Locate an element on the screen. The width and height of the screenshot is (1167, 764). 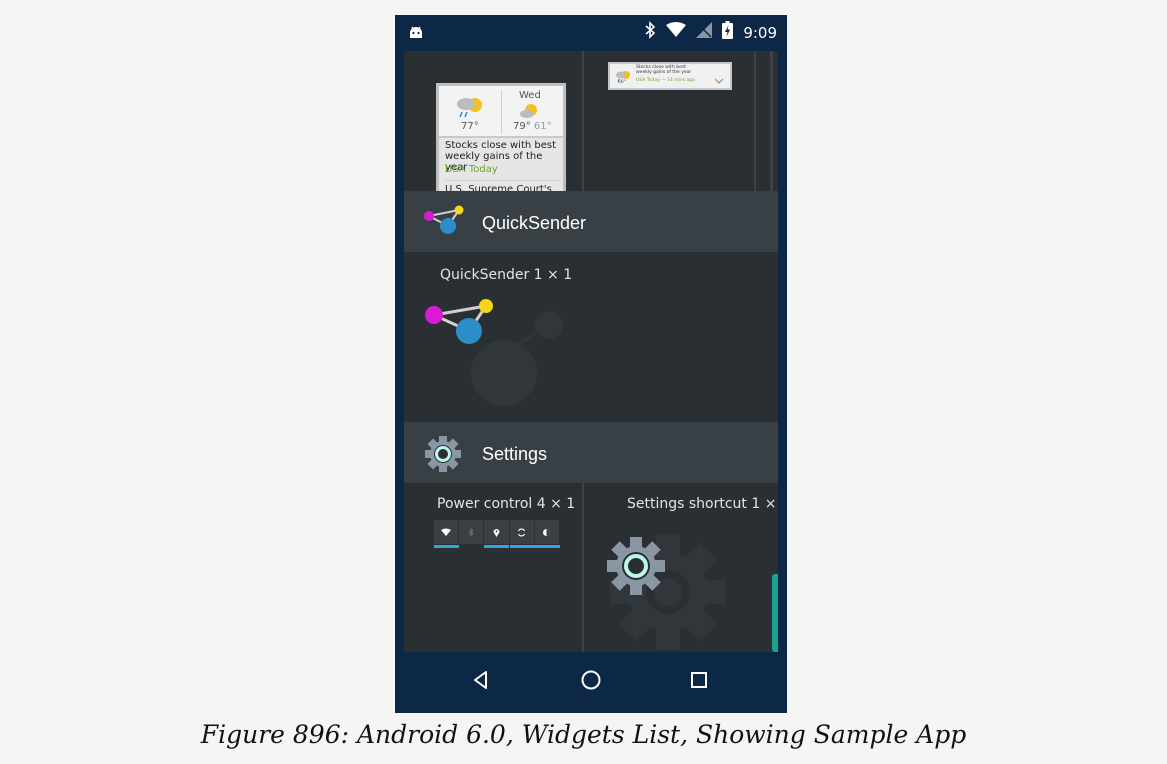
today-temp: 77° is located at coordinates (470, 126).